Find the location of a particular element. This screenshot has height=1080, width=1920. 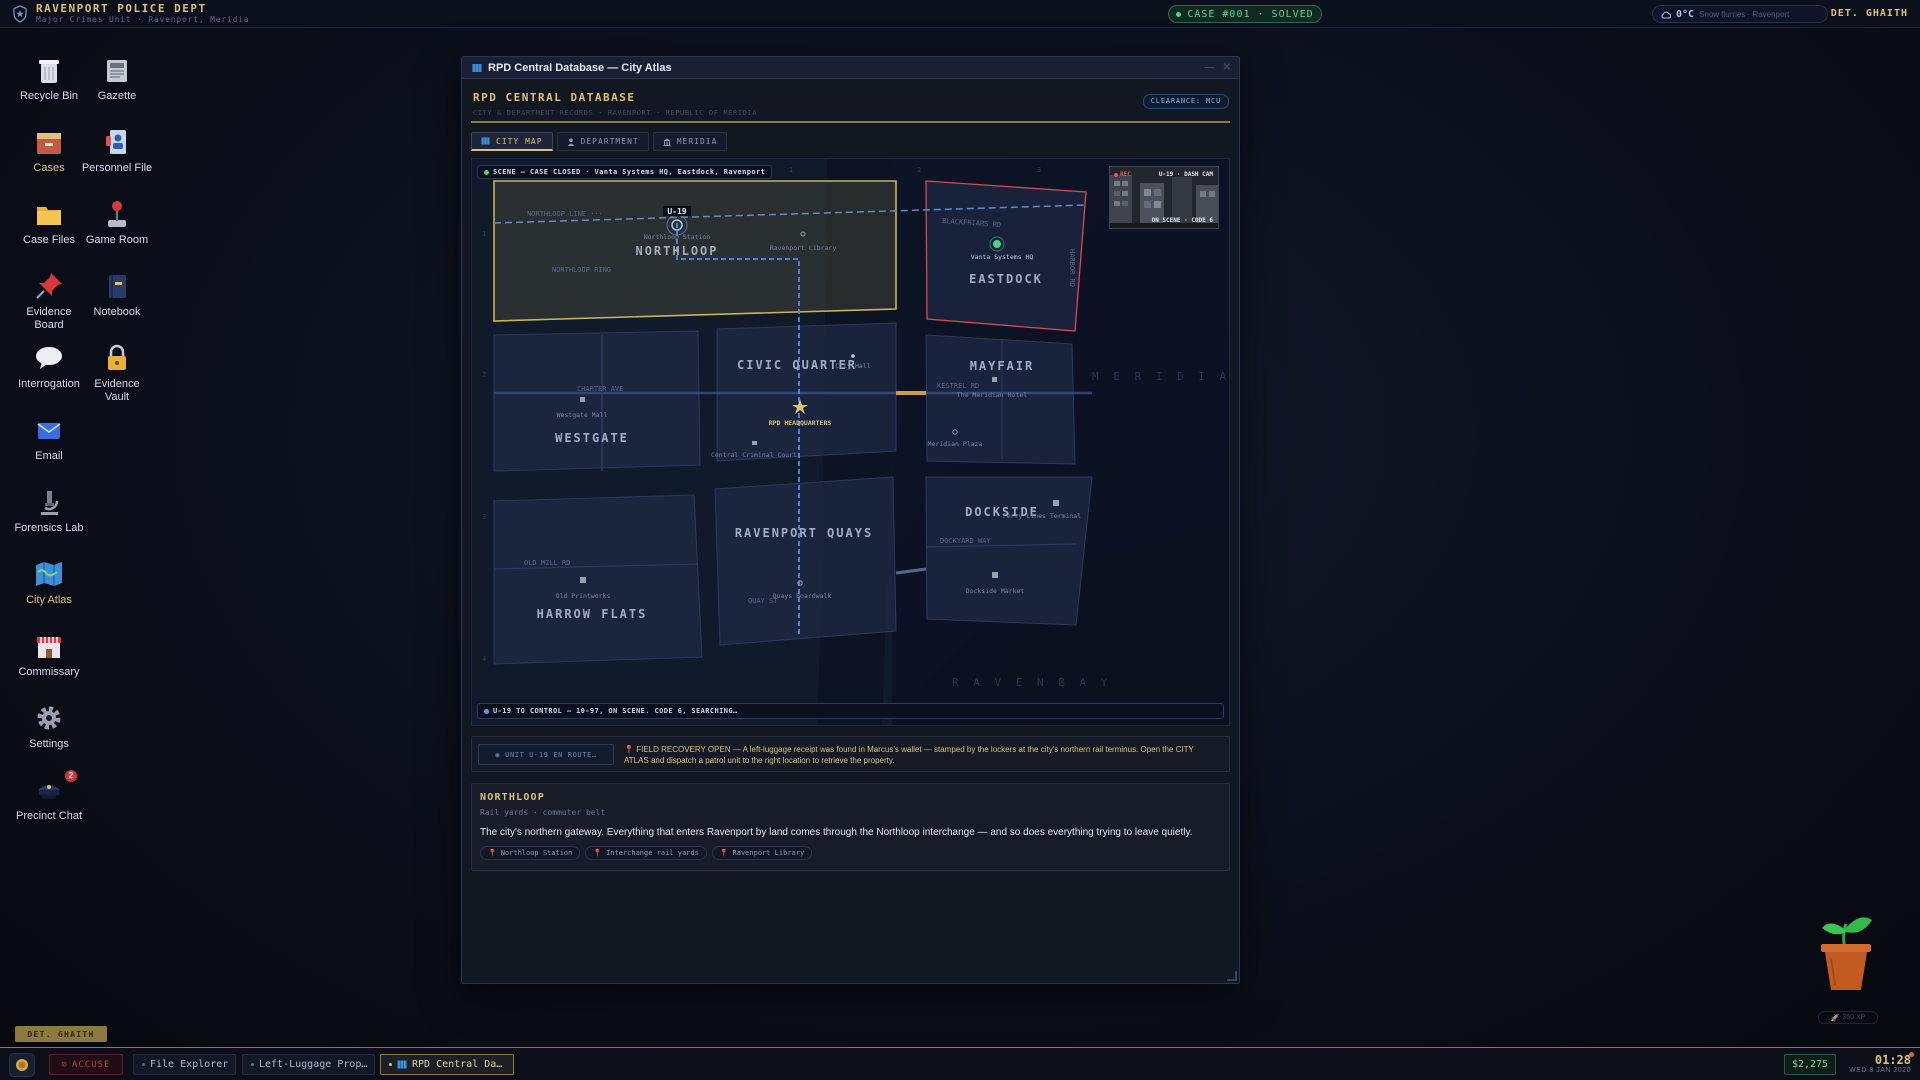

court-marker is located at coordinates (754, 443).